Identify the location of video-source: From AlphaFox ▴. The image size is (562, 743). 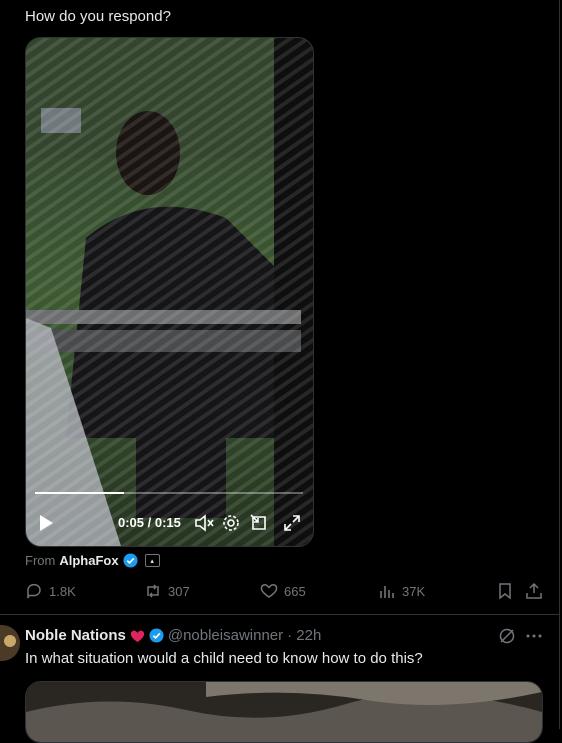
(92, 560).